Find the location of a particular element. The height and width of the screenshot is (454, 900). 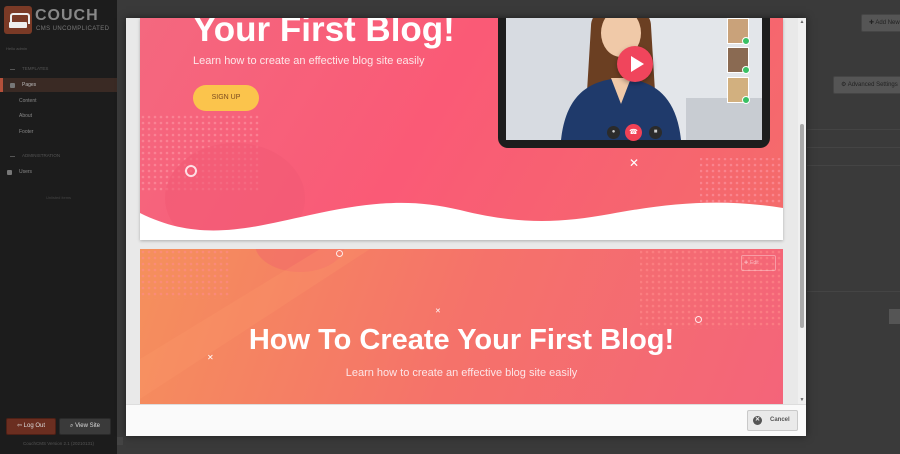

logo-tagline: CMS UNCOMPLICATED is located at coordinates (73, 29).